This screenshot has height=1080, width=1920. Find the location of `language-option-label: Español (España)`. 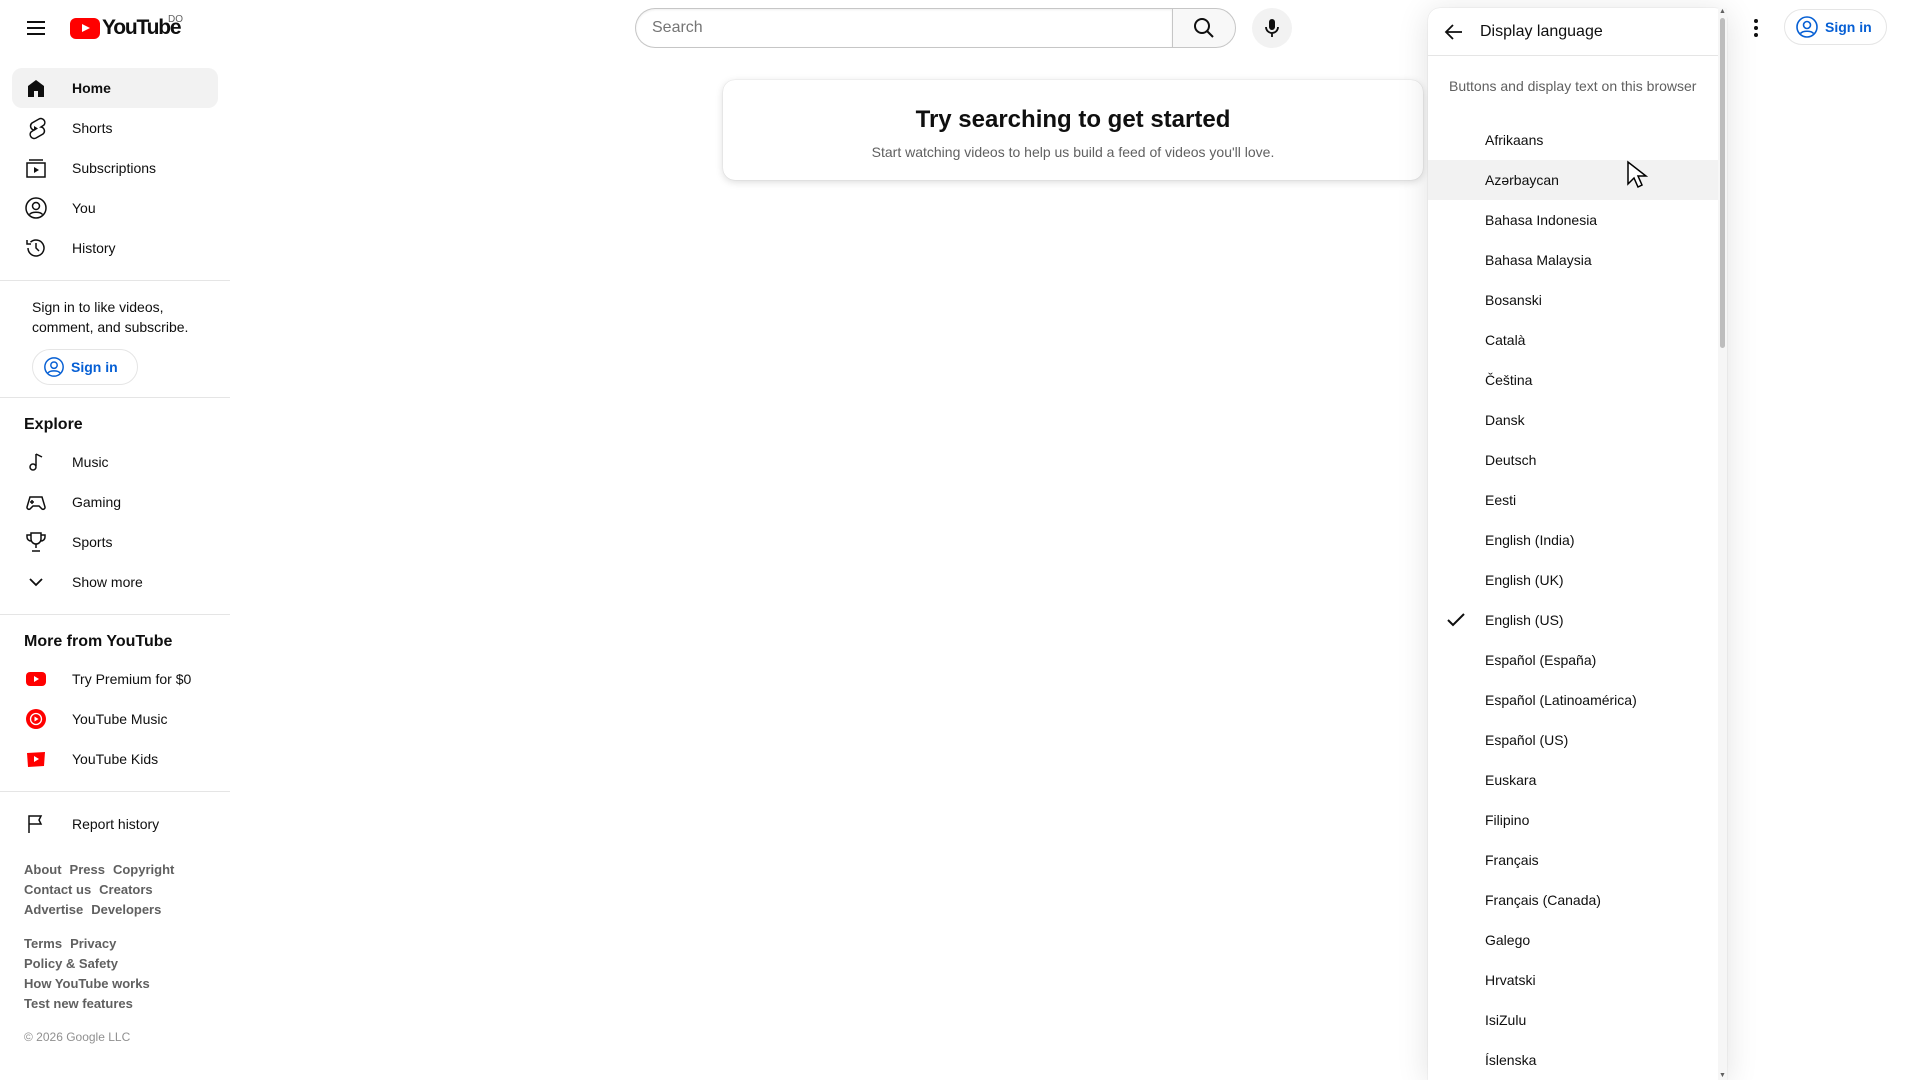

language-option-label: Español (España) is located at coordinates (1541, 660).